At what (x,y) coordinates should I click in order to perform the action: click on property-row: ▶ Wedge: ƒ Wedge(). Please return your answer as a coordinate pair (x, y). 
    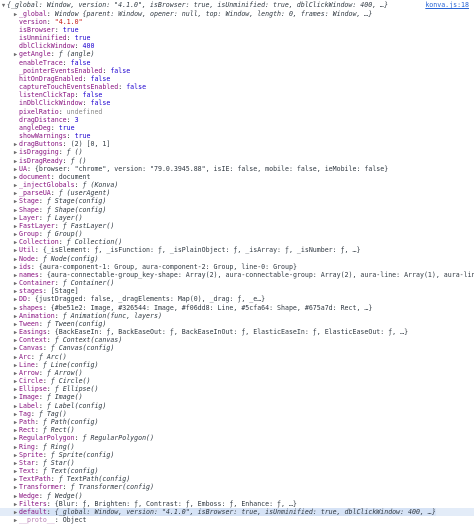
    Looking at the image, I should click on (237, 496).